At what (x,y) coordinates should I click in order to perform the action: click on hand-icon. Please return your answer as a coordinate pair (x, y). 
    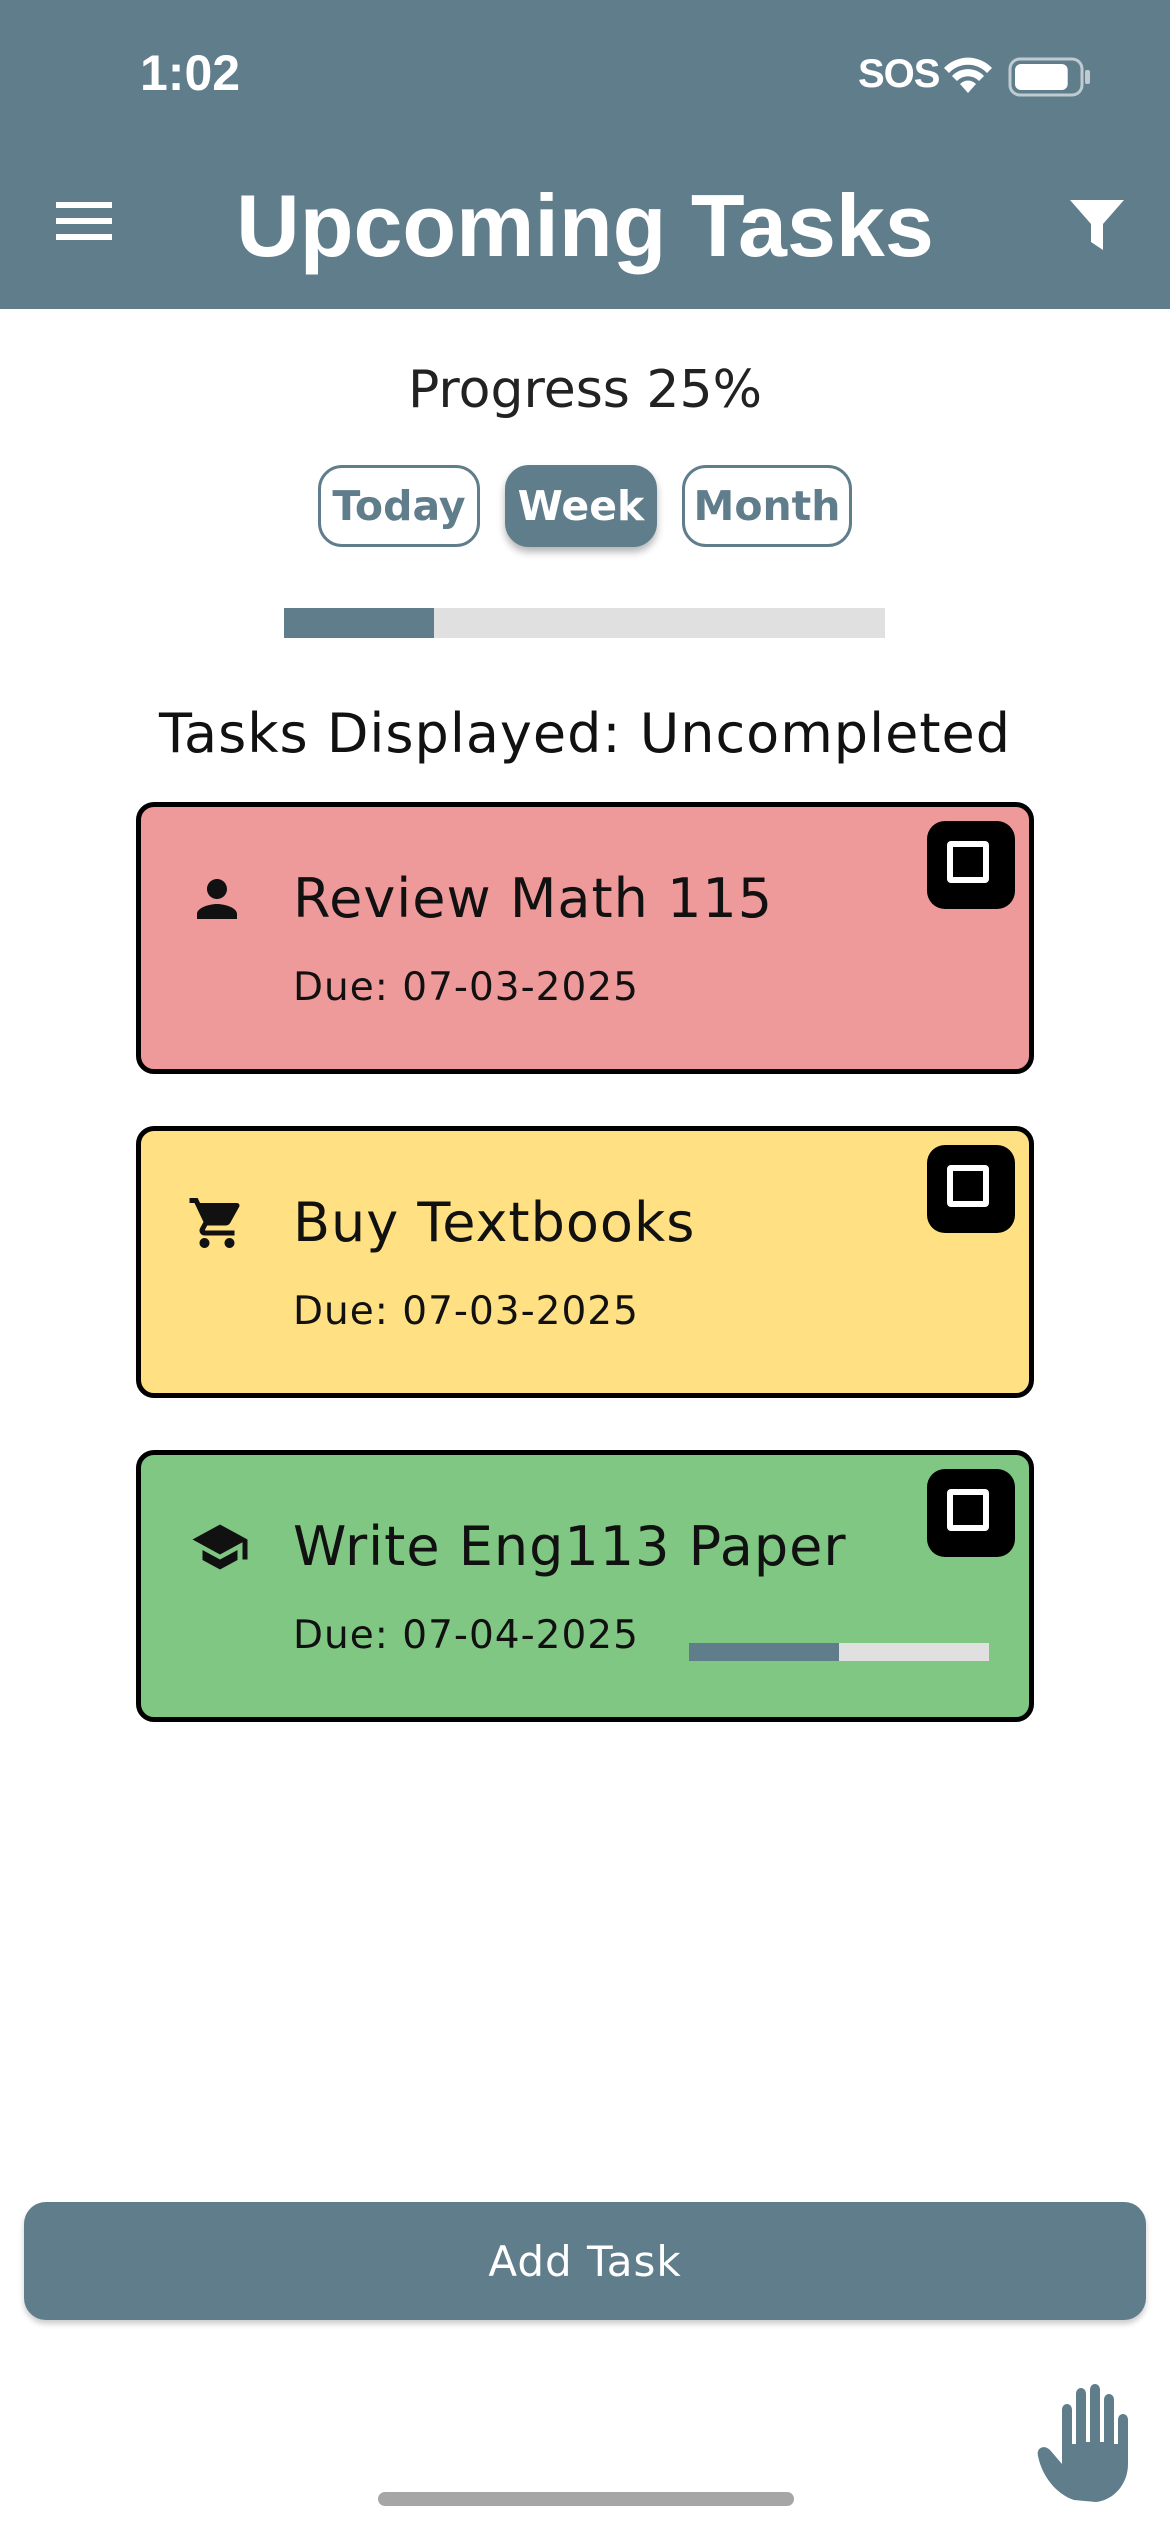
    Looking at the image, I should click on (1084, 2442).